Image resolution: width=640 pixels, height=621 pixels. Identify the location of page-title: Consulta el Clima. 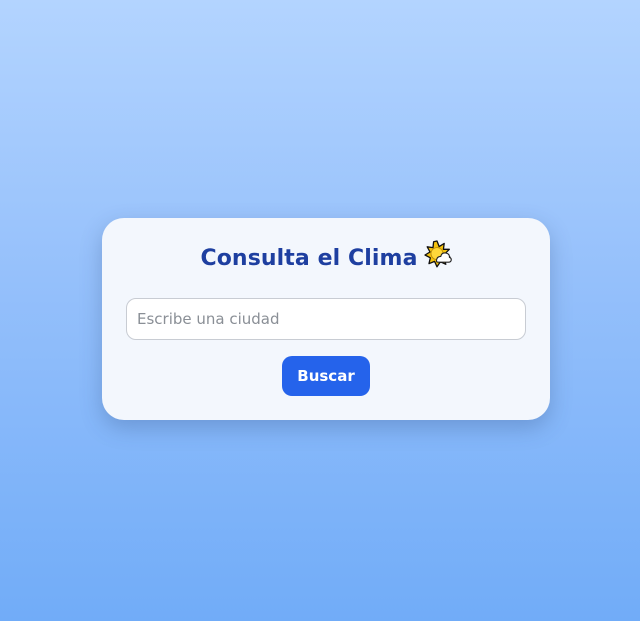
(326, 257).